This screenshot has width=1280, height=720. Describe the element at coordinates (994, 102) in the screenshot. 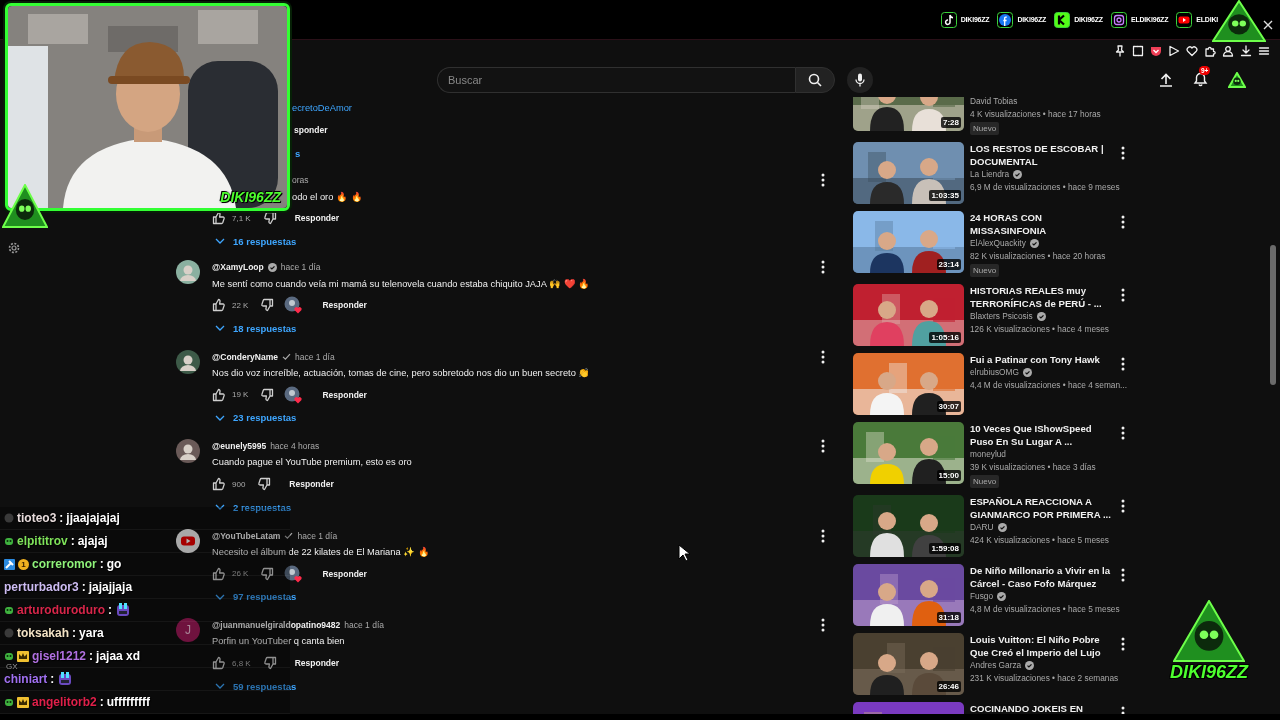

I see `channel-name: David Tobias` at that location.